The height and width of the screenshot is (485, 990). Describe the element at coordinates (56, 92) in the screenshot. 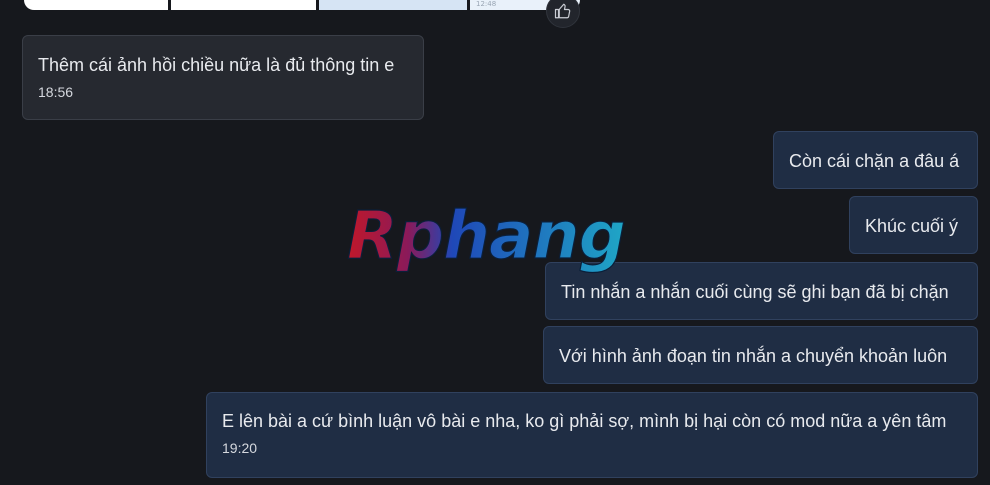

I see `message-time: 18:56` at that location.